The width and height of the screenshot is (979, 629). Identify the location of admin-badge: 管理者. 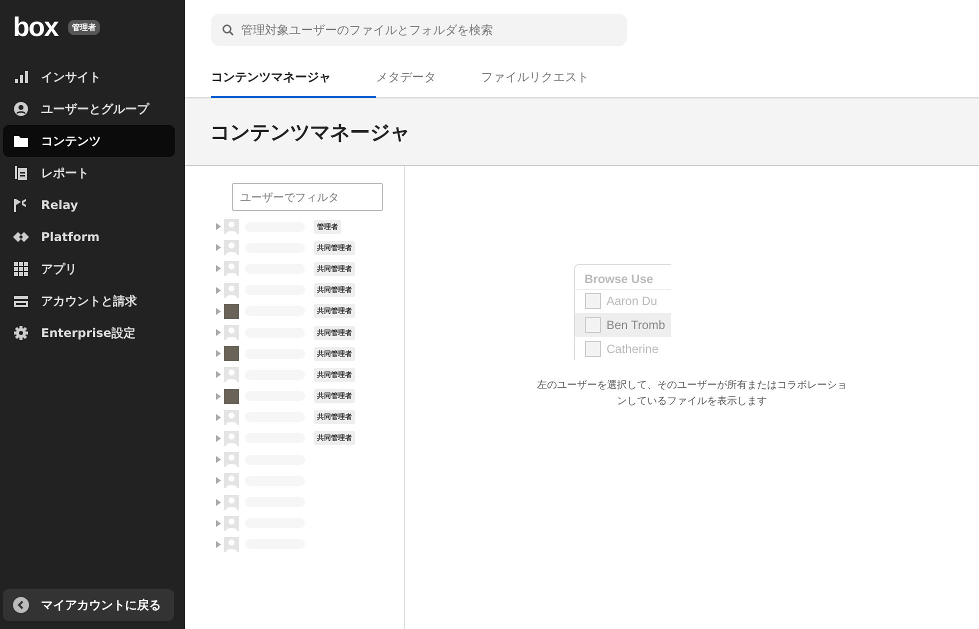
(84, 27).